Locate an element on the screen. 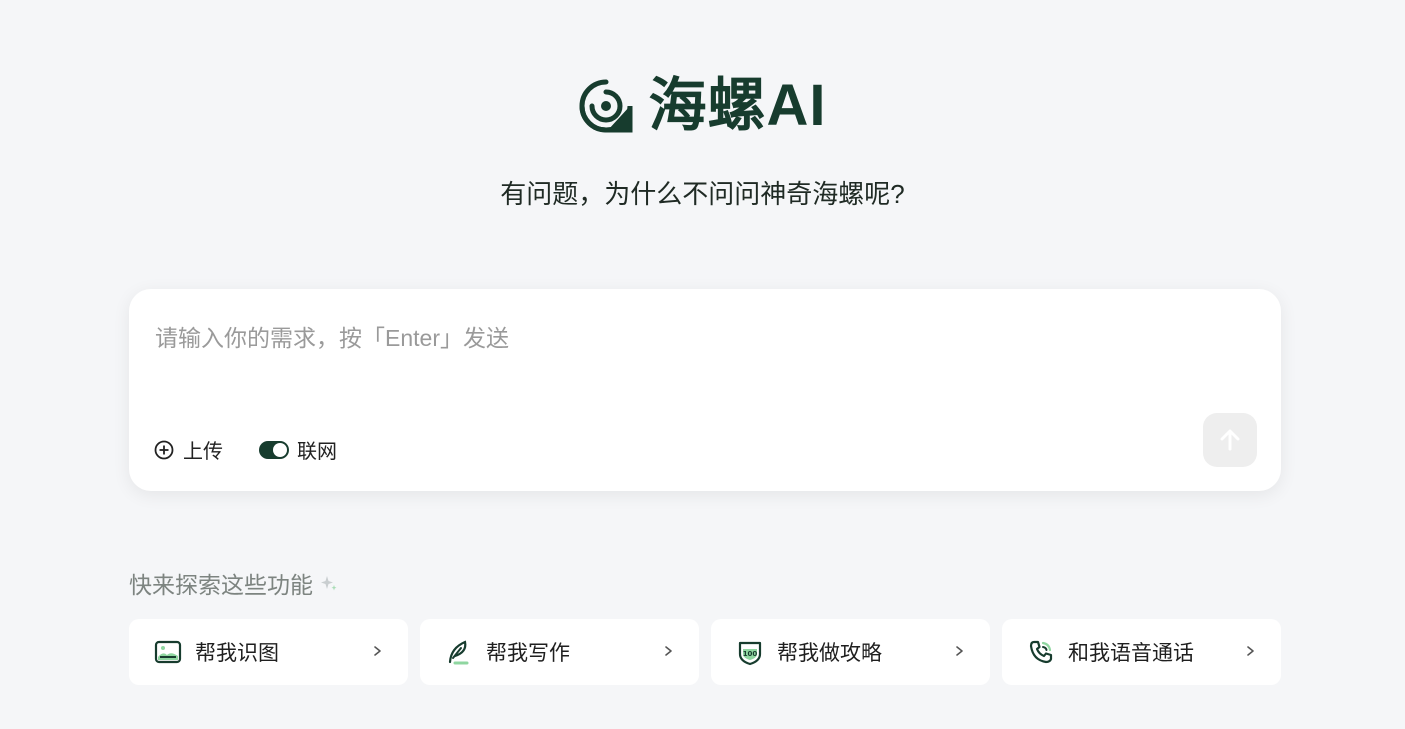 The height and width of the screenshot is (729, 1405). feature-label: 帮我写作 is located at coordinates (528, 653).